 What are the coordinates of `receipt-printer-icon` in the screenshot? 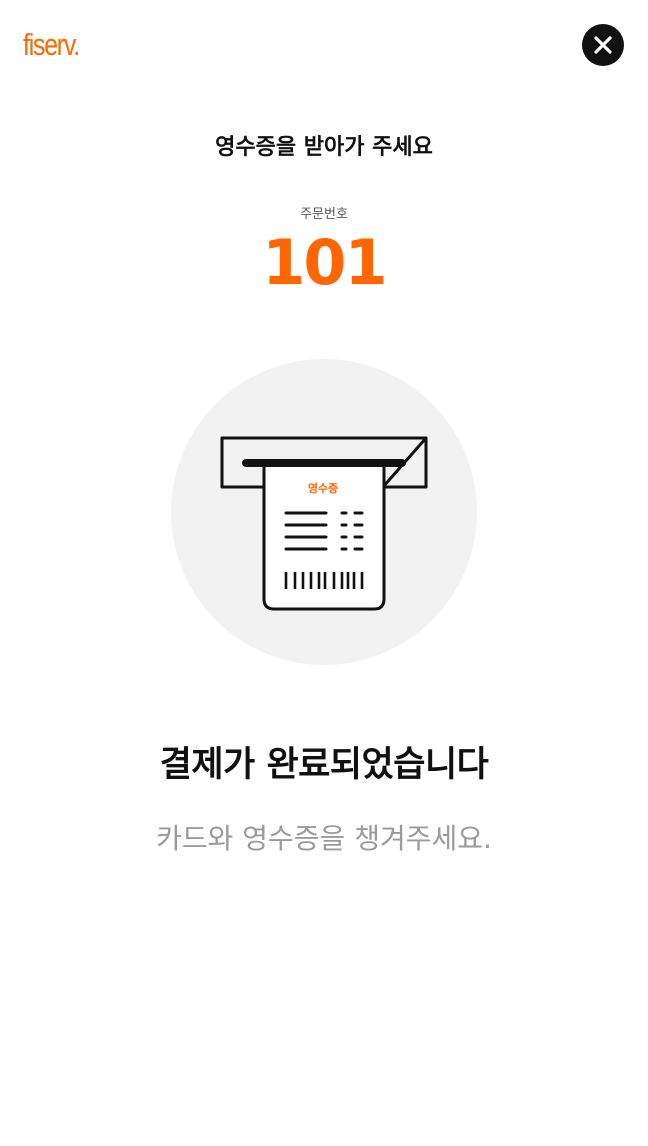 It's located at (324, 523).